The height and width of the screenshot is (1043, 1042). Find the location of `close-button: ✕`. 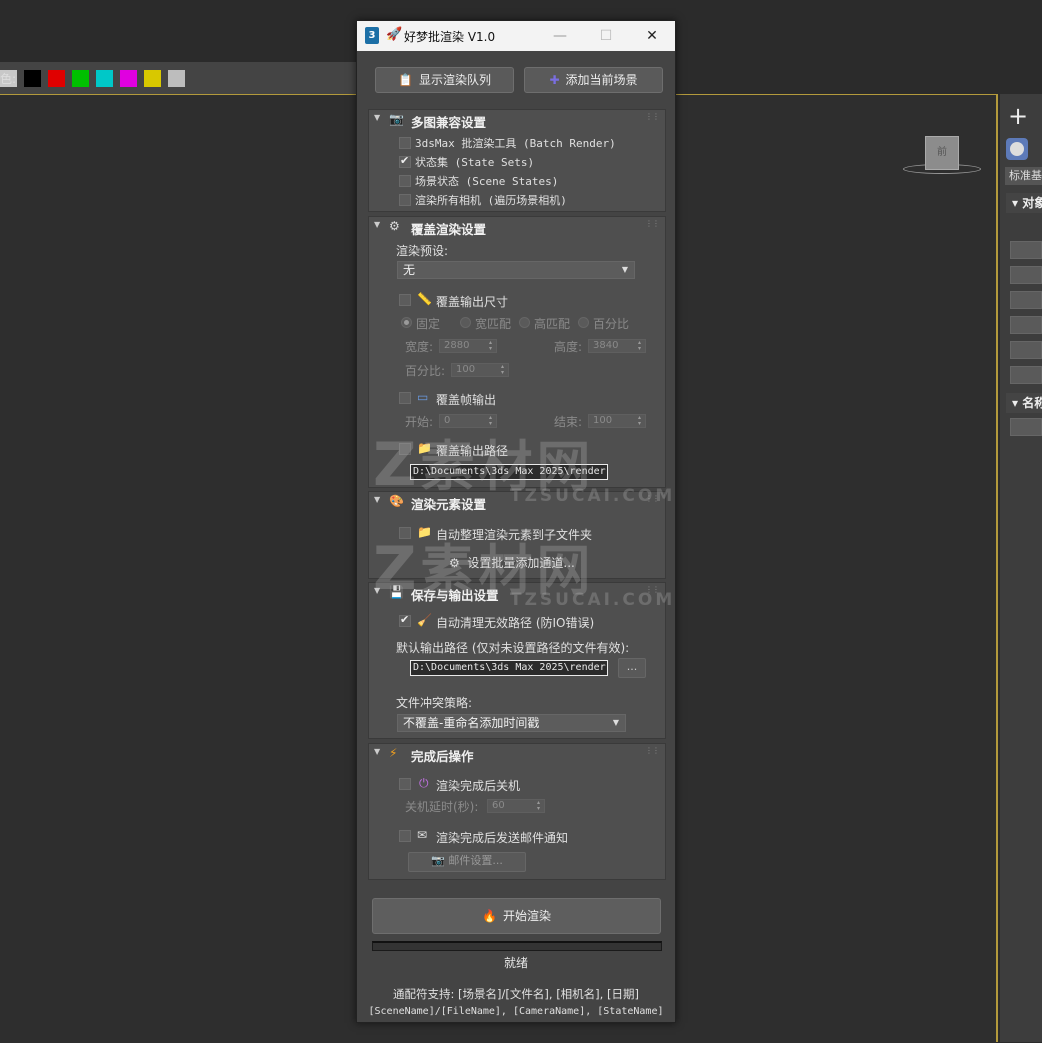

close-button: ✕ is located at coordinates (652, 36).